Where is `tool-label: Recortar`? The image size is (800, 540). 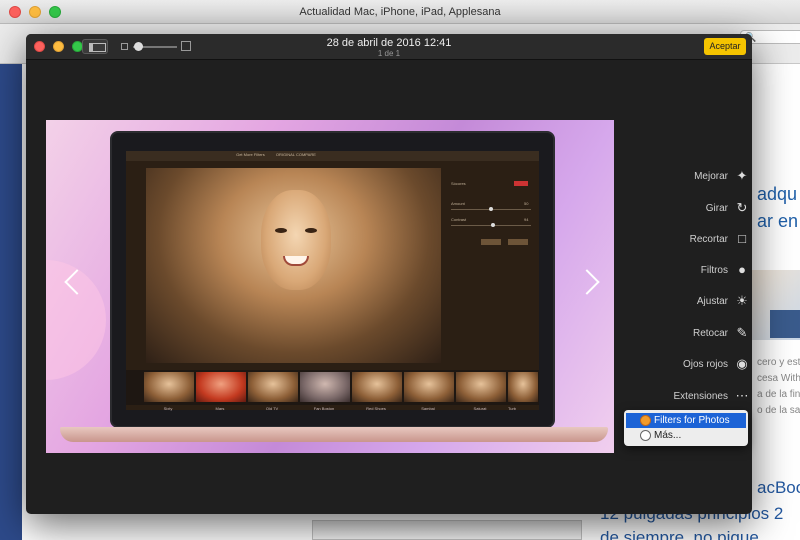 tool-label: Recortar is located at coordinates (708, 239).